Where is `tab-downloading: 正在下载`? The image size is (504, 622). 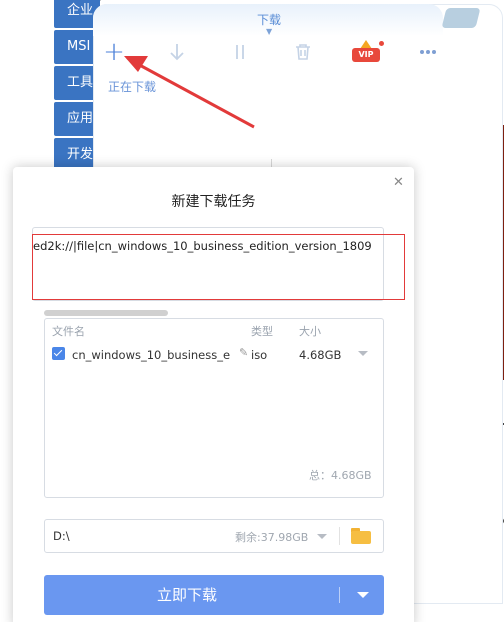 tab-downloading: 正在下载 is located at coordinates (132, 86).